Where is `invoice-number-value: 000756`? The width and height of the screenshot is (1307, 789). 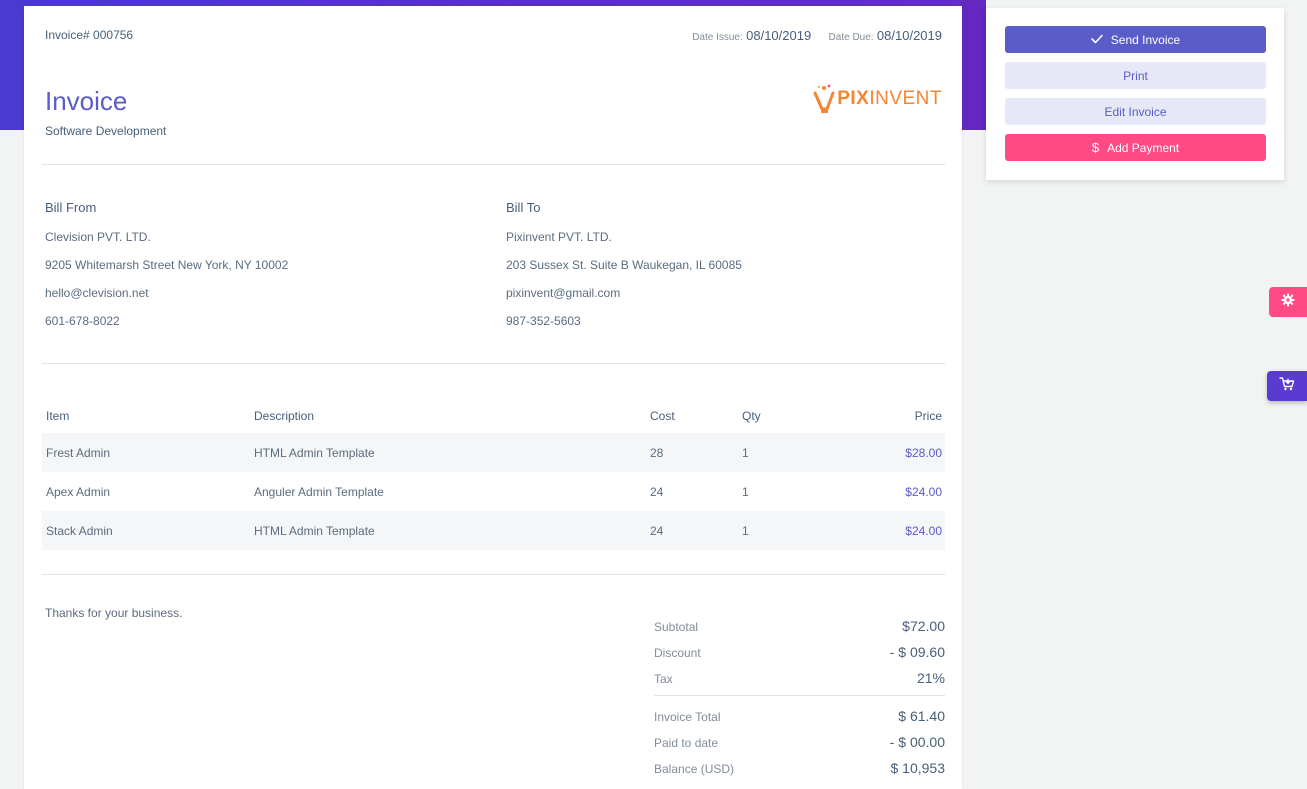
invoice-number-value: 000756 is located at coordinates (113, 35).